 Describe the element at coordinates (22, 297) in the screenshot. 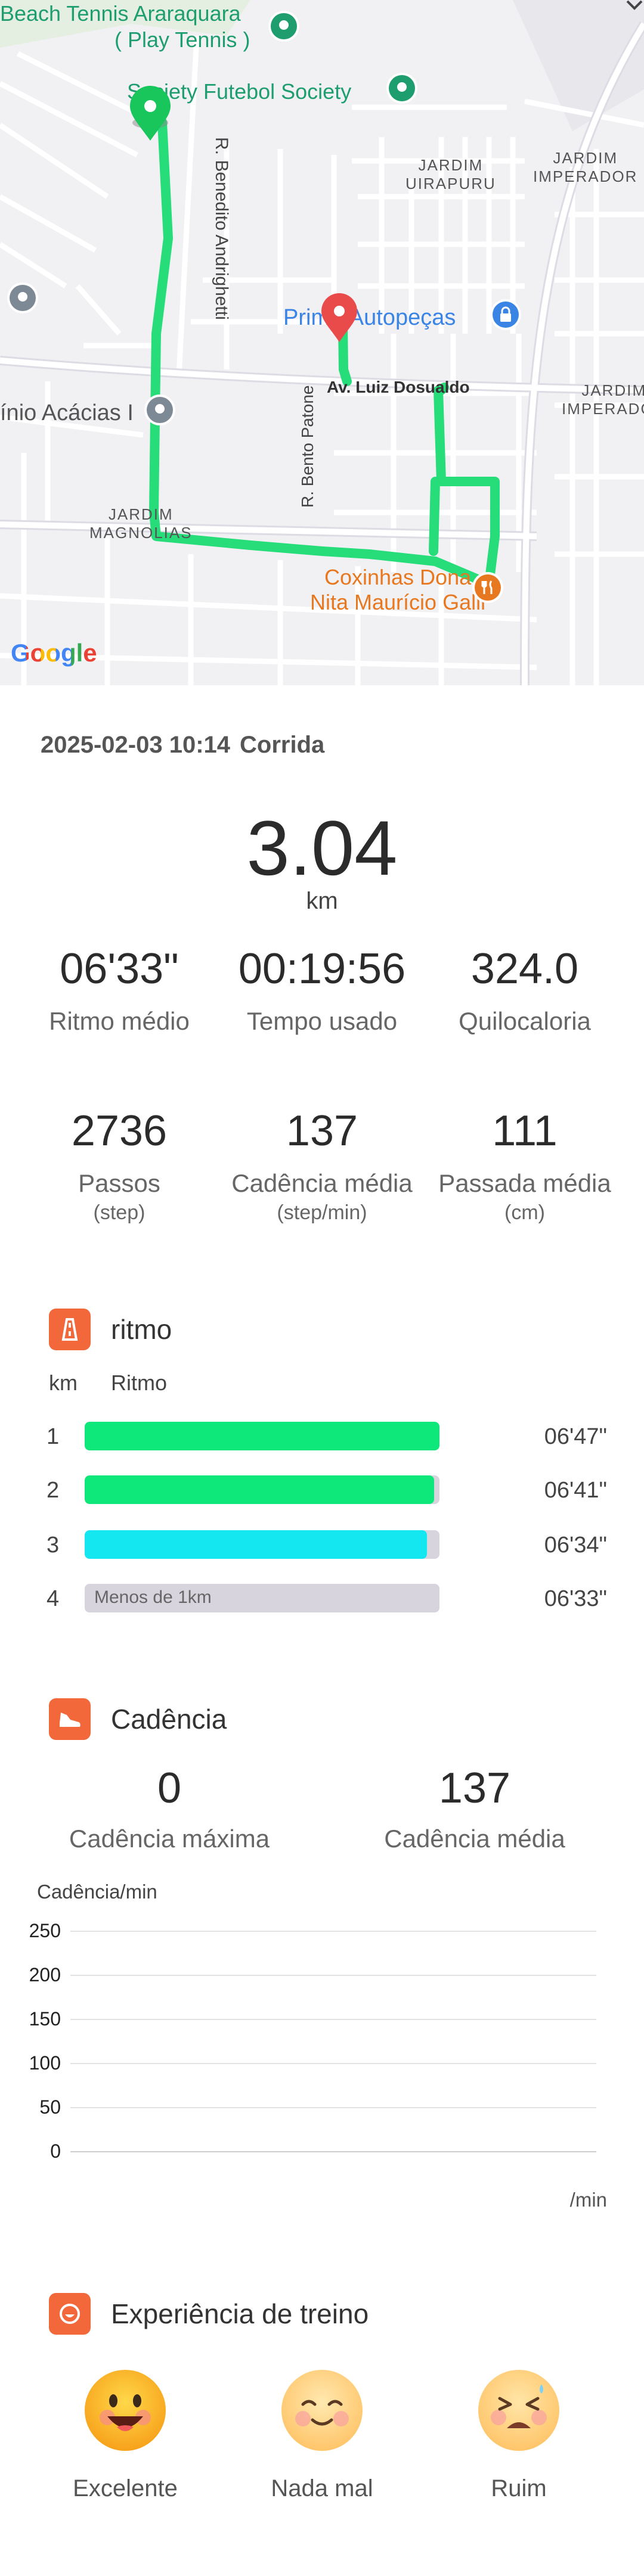

I see `poi-gray-icon` at that location.